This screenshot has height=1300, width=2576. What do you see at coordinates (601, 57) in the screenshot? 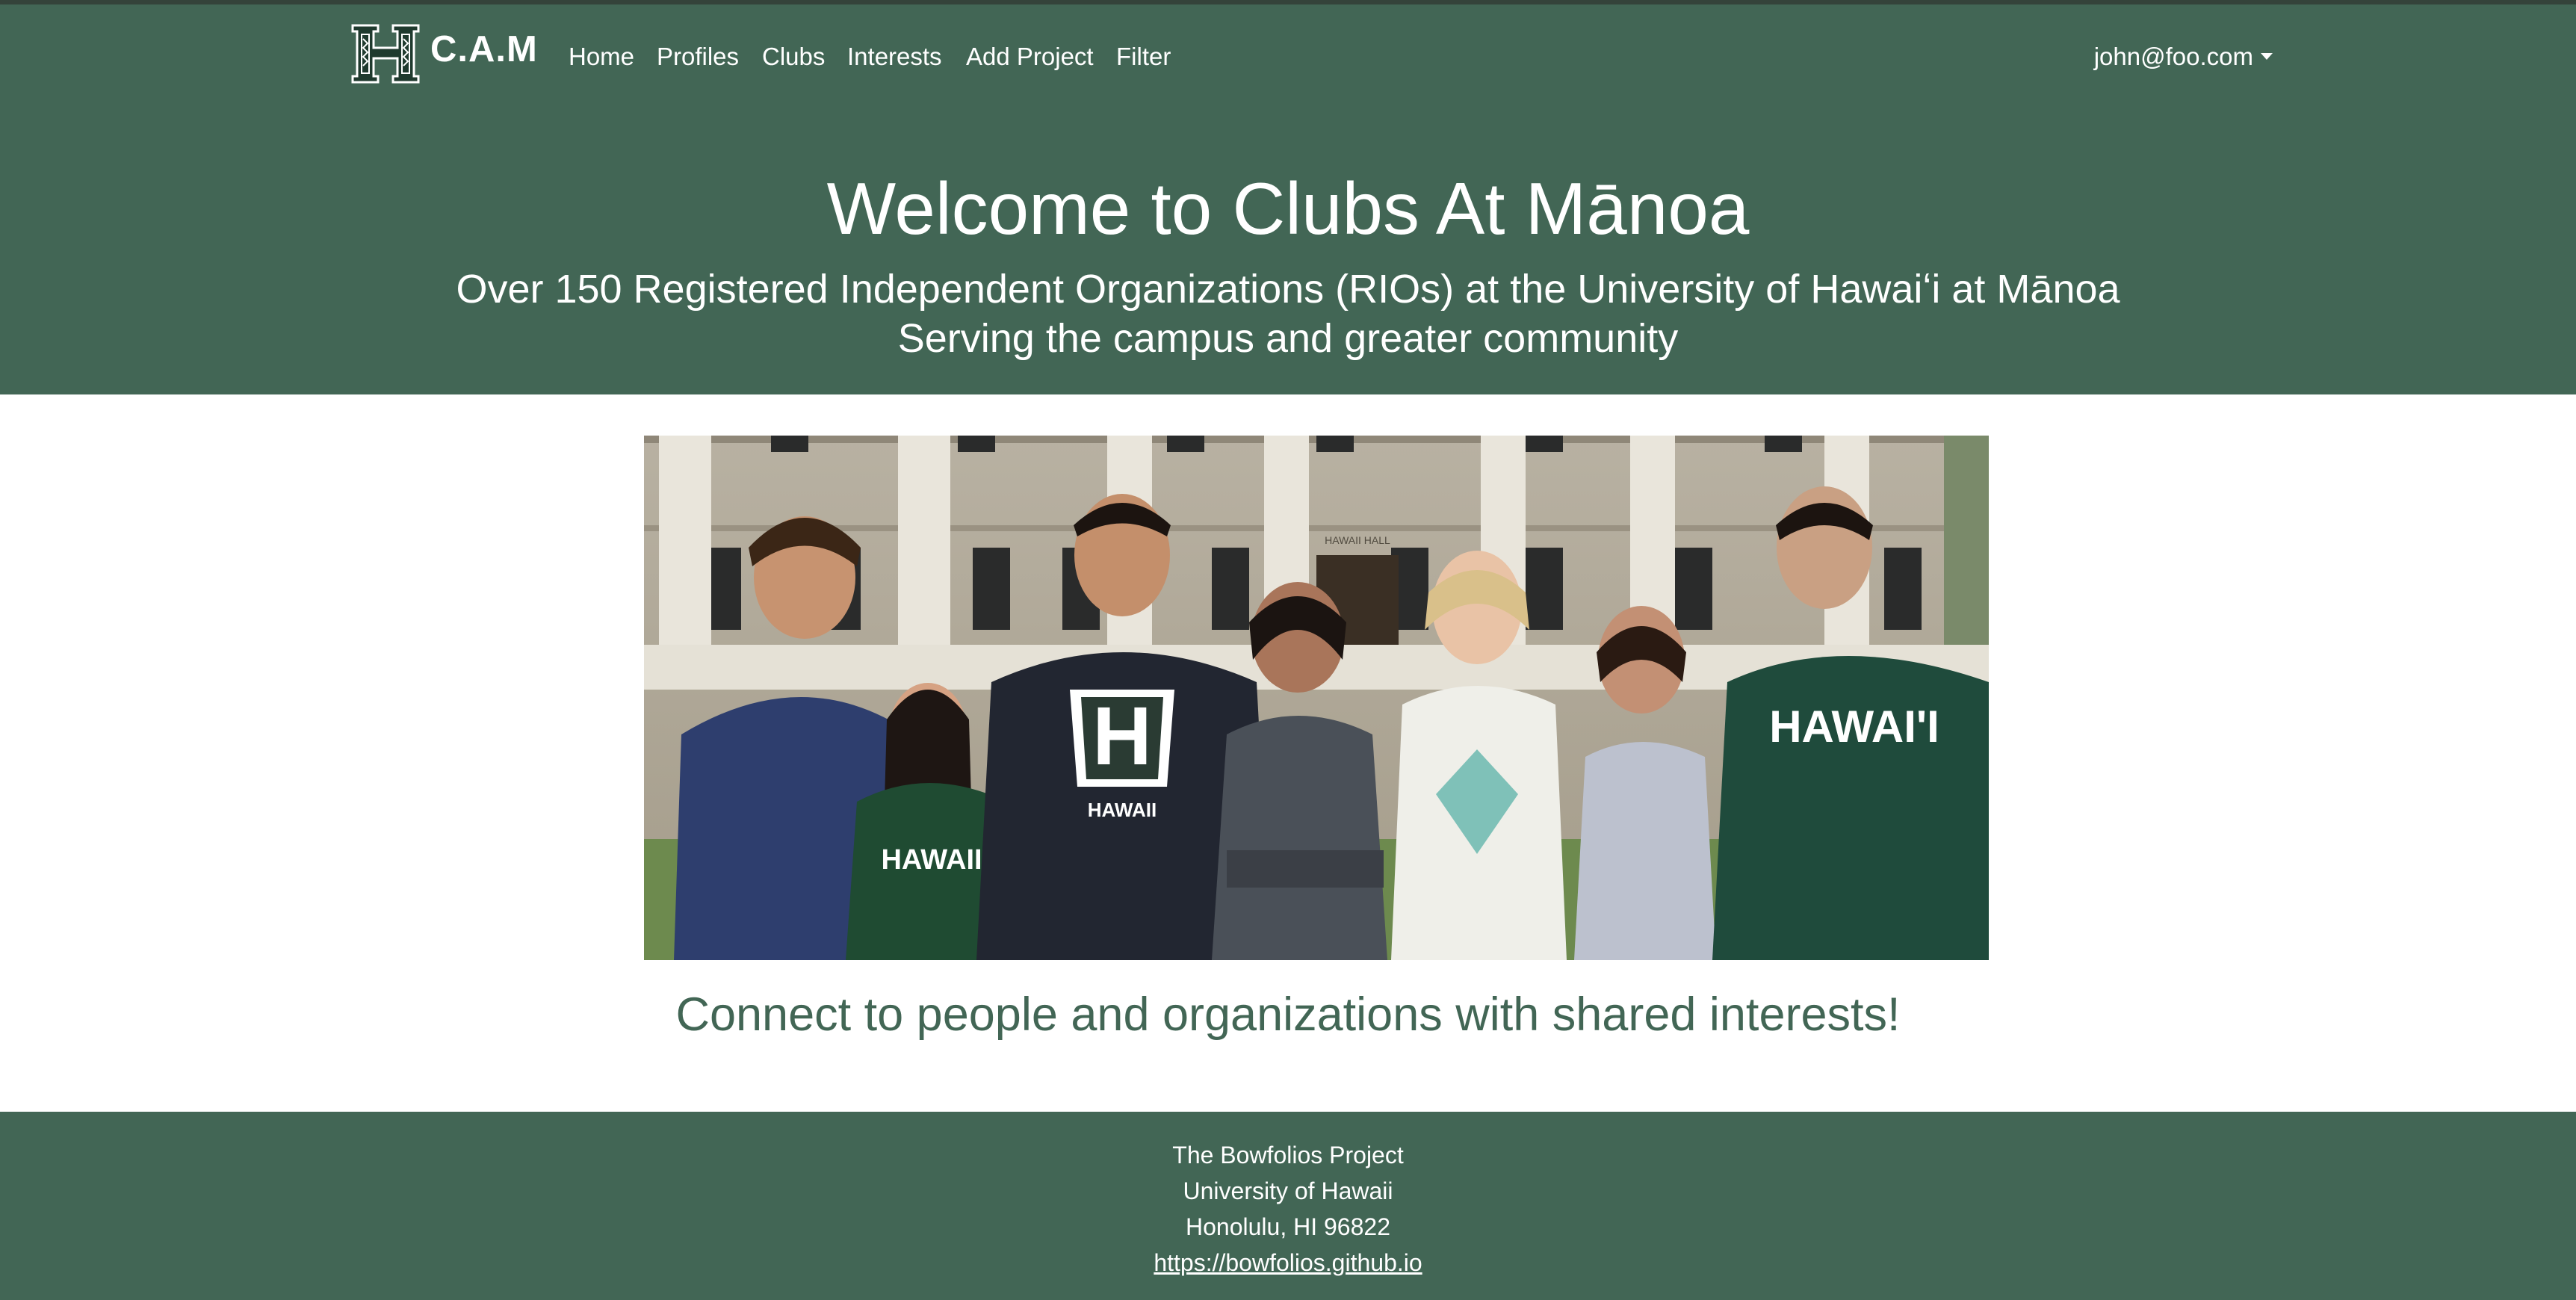
I see `nav-home-link: Home` at bounding box center [601, 57].